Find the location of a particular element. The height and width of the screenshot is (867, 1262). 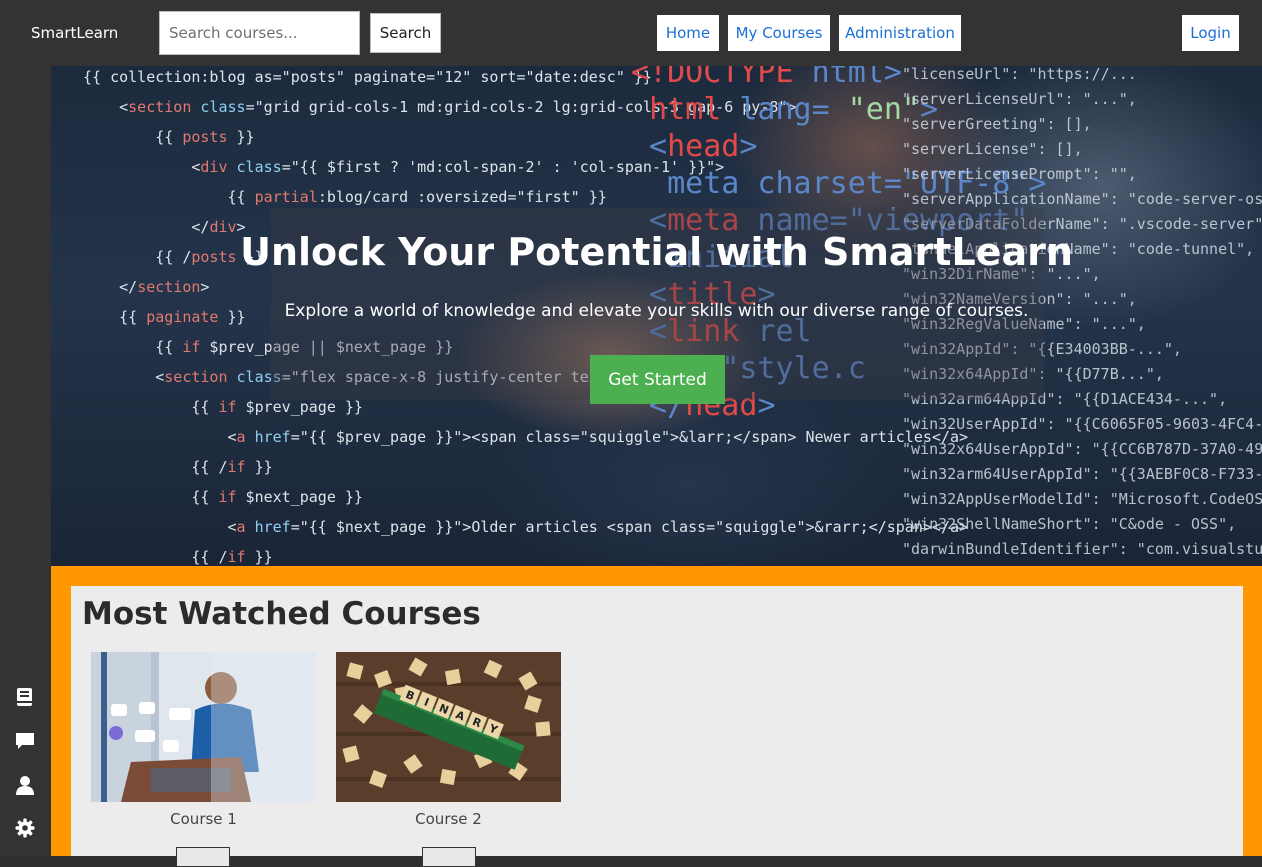

course-1-thumbnail is located at coordinates (203, 727).